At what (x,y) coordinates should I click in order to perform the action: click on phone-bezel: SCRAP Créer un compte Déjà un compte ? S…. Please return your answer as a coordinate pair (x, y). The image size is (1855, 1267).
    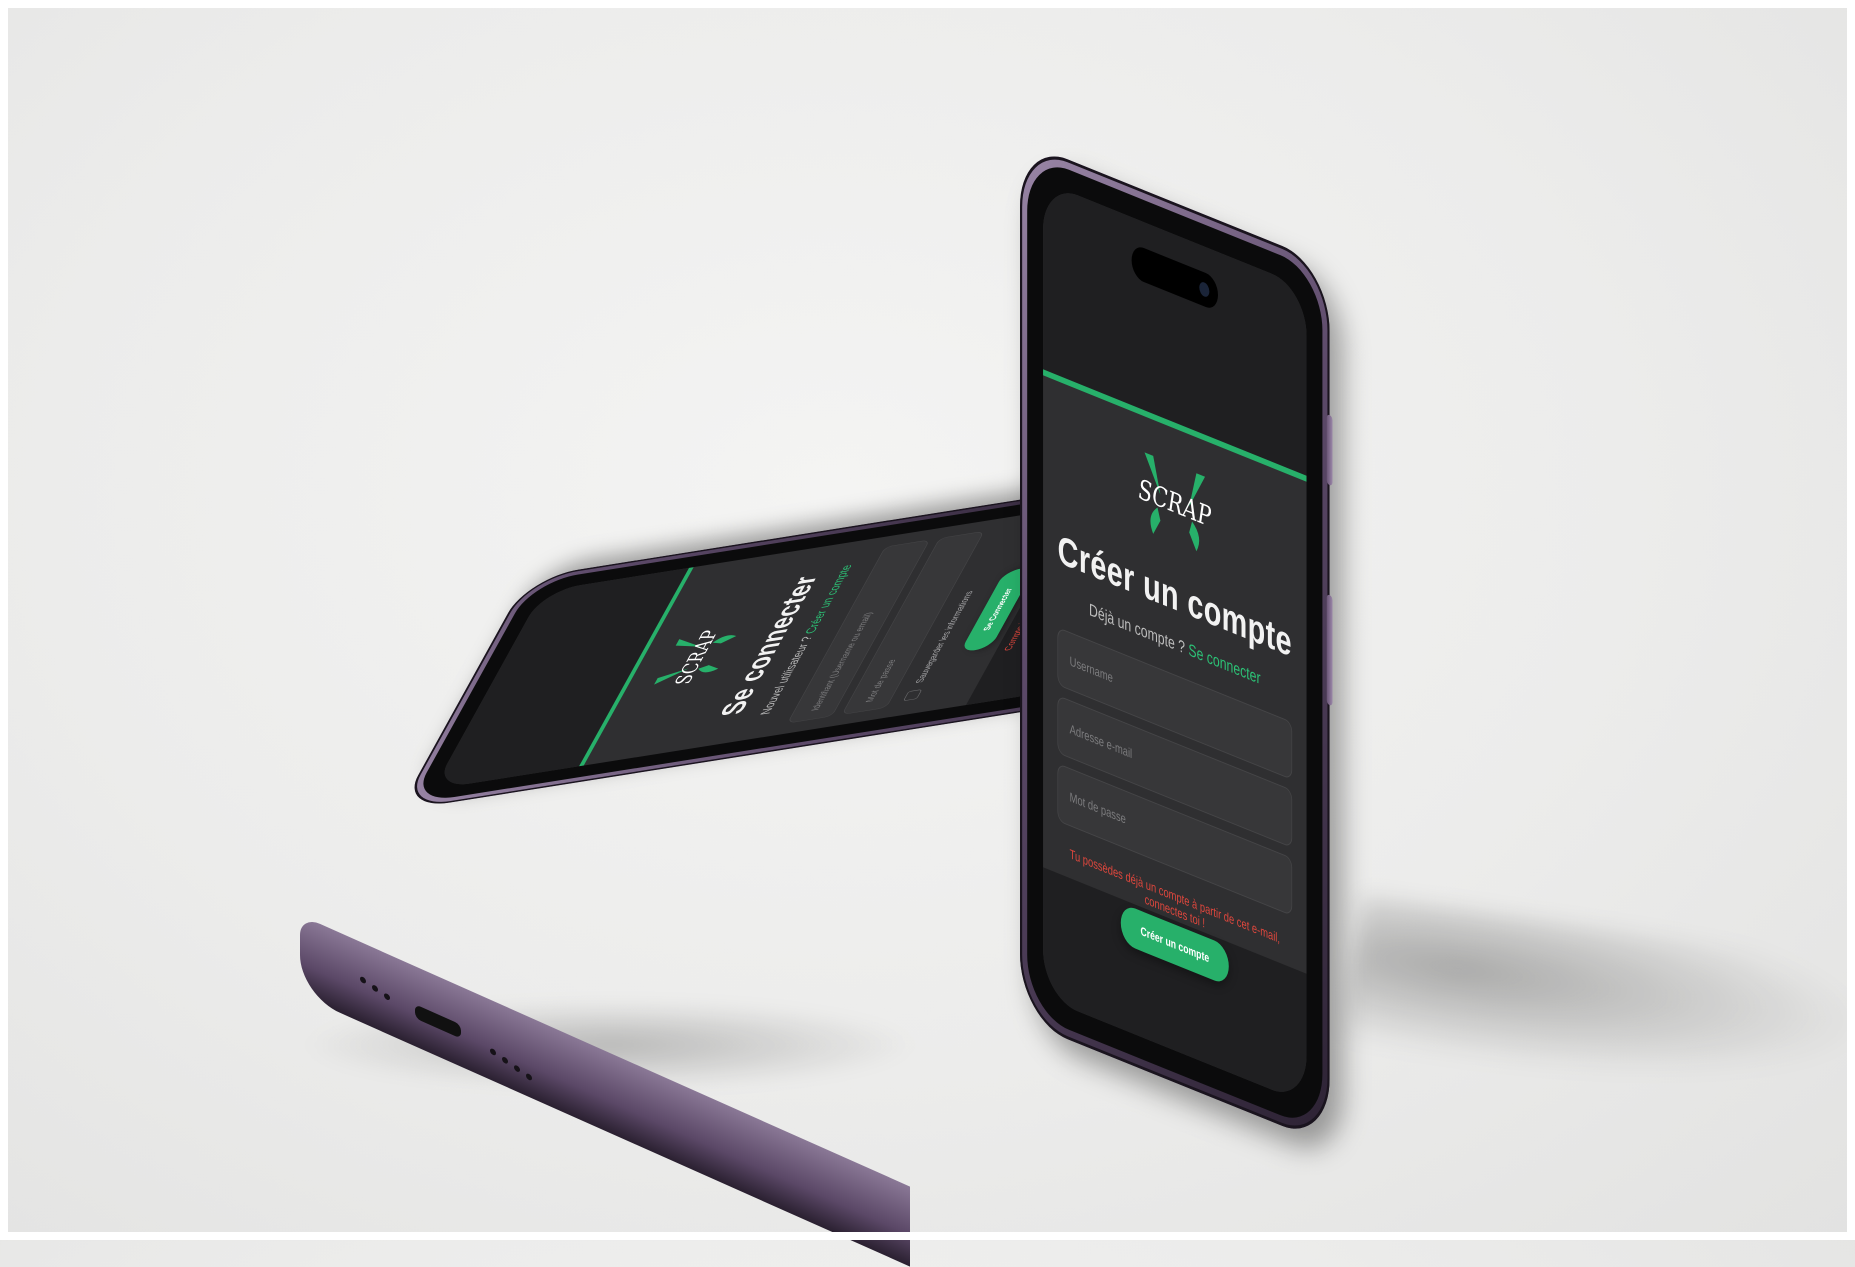
    Looking at the image, I should click on (1175, 642).